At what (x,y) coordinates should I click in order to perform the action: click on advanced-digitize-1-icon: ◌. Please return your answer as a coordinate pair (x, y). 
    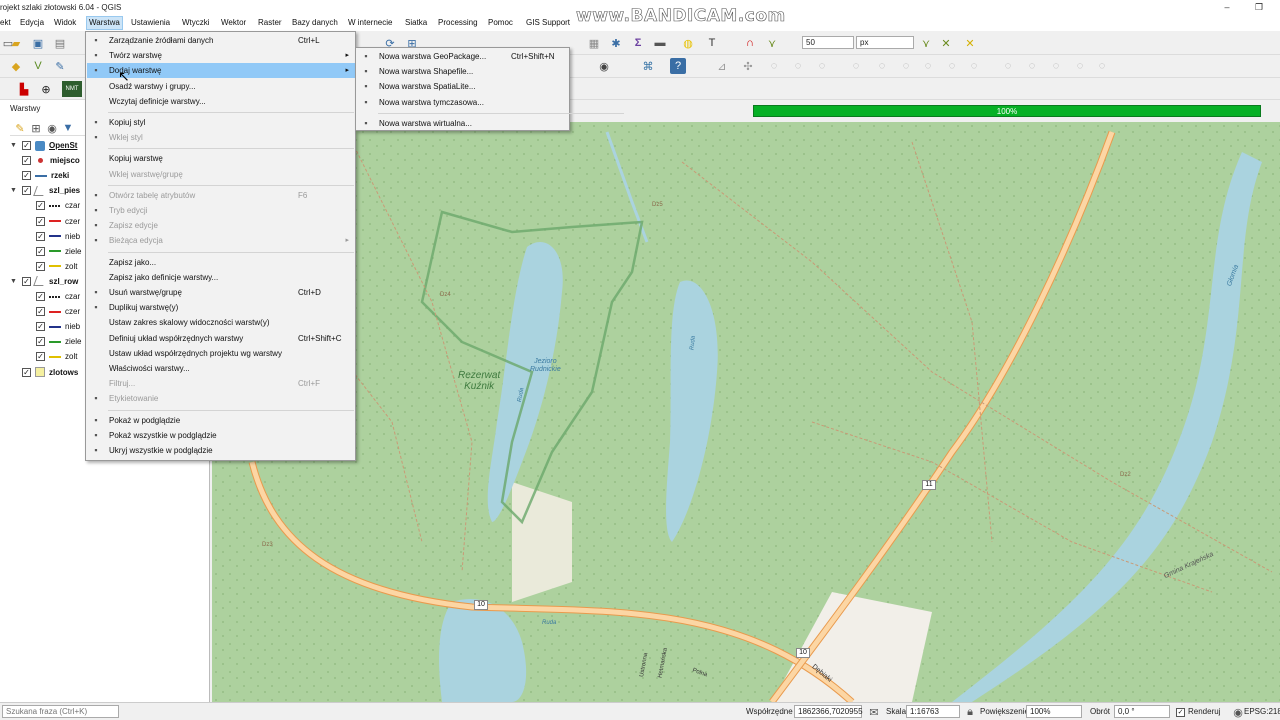
    Looking at the image, I should click on (774, 66).